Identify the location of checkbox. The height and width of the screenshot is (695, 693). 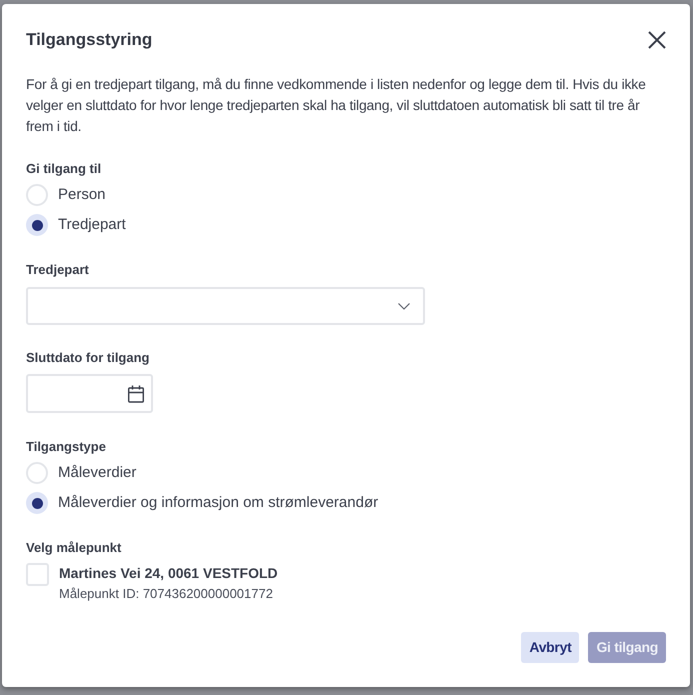
(37, 574).